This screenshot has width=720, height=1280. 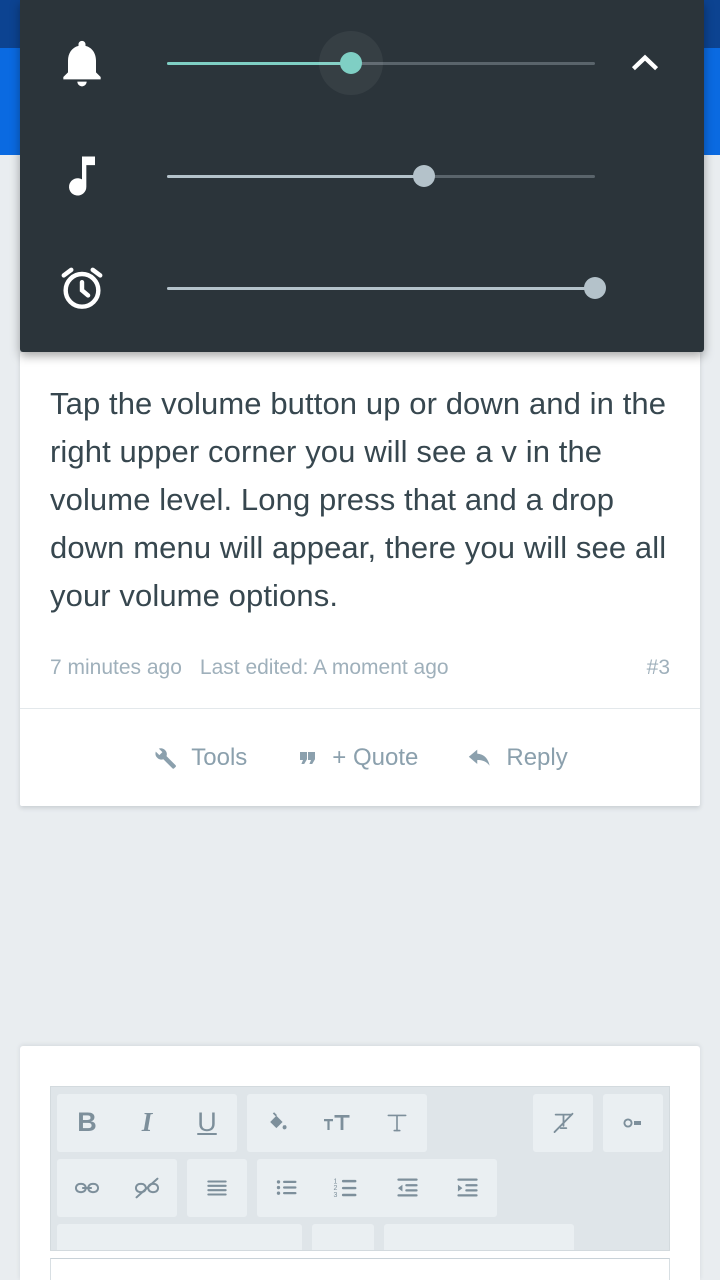 I want to click on bulleted-list-button, so click(x=287, y=1188).